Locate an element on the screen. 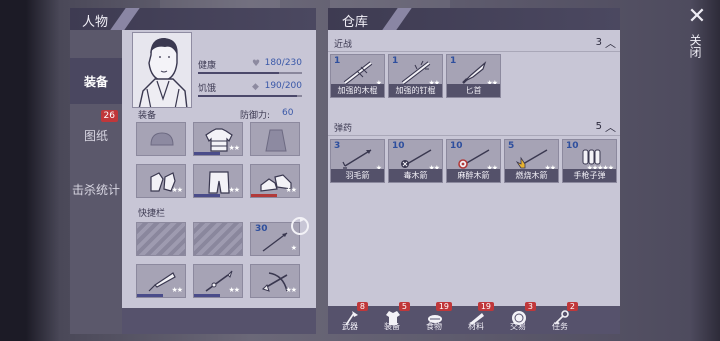 The height and width of the screenshot is (341, 720). character-side-tabs: 装备 图纸 26 击杀统计 is located at coordinates (96, 182).